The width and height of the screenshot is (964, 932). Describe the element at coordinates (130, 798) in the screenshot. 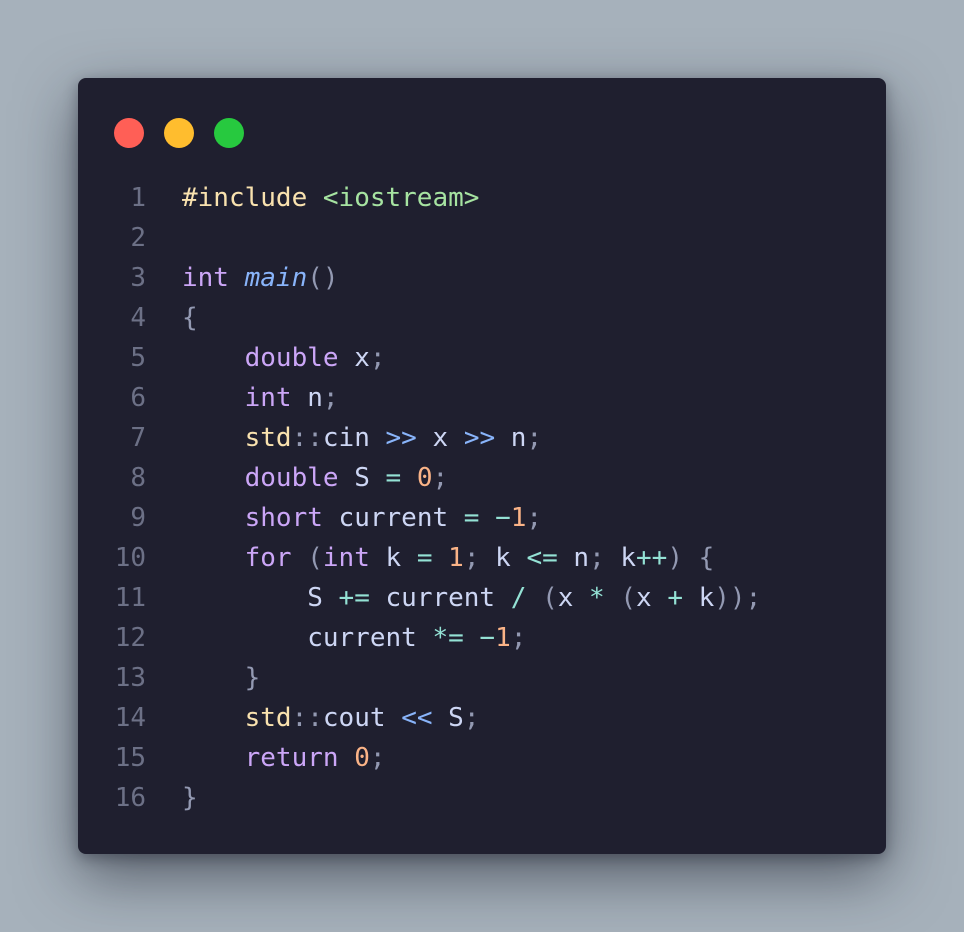

I see `line-number: 16` at that location.